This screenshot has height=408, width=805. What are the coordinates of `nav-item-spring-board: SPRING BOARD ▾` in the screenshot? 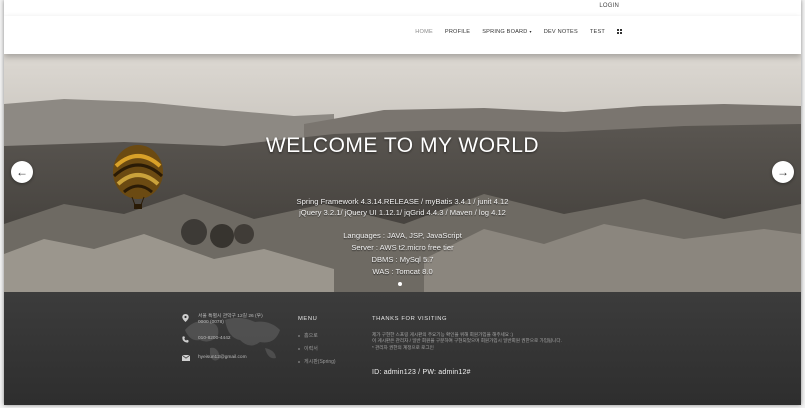 It's located at (507, 32).